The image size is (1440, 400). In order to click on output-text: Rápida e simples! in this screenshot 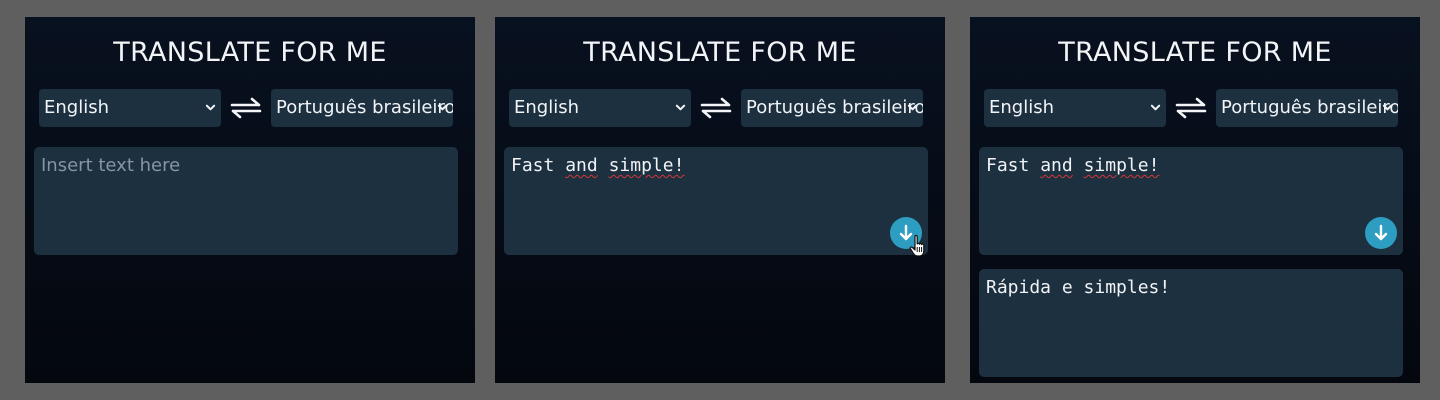, I will do `click(1078, 287)`.